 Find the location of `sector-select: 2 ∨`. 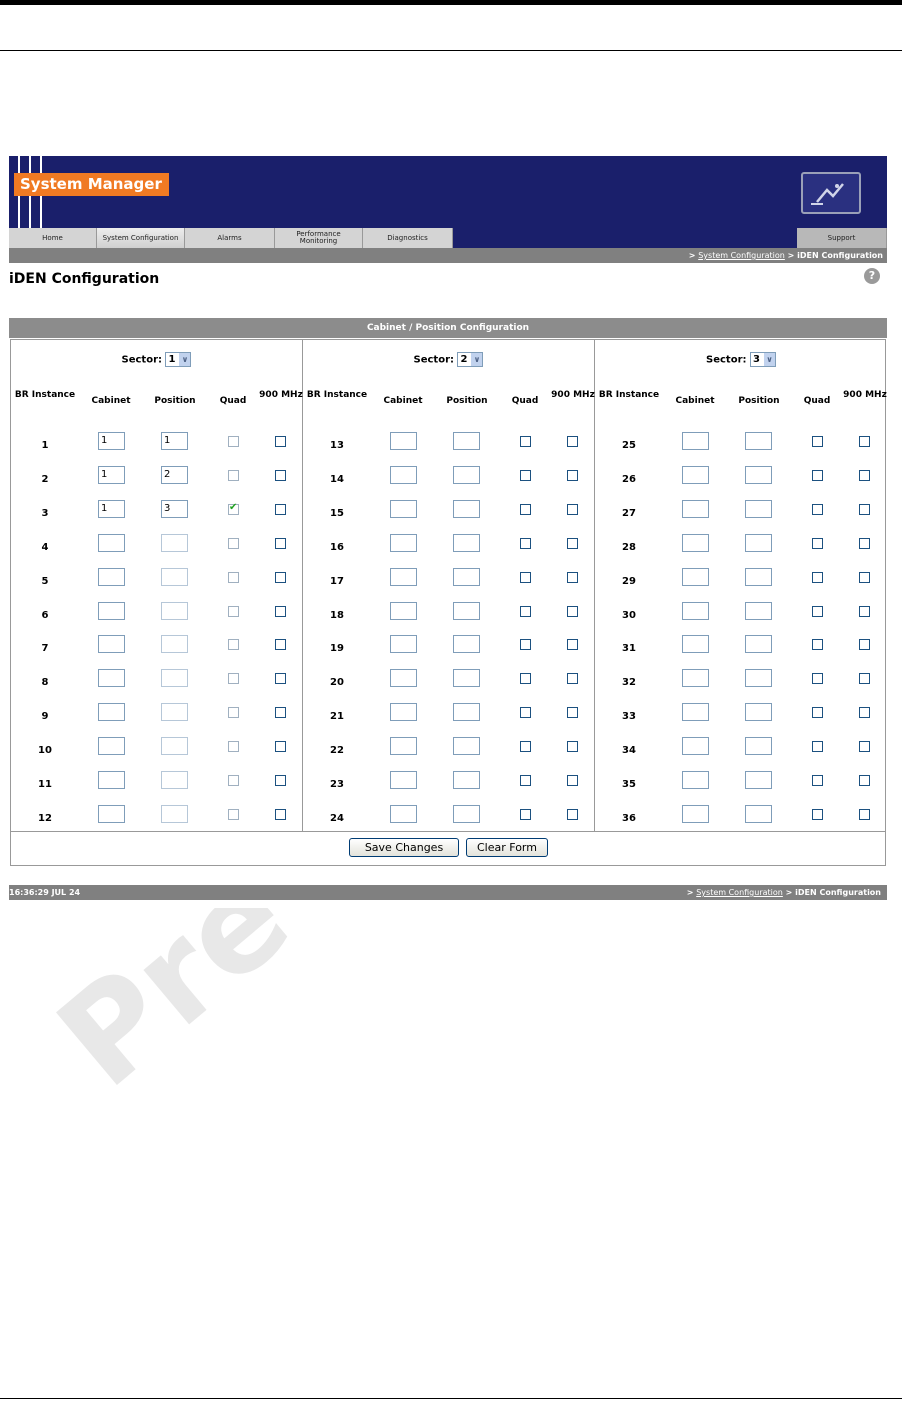

sector-select: 2 ∨ is located at coordinates (470, 359).